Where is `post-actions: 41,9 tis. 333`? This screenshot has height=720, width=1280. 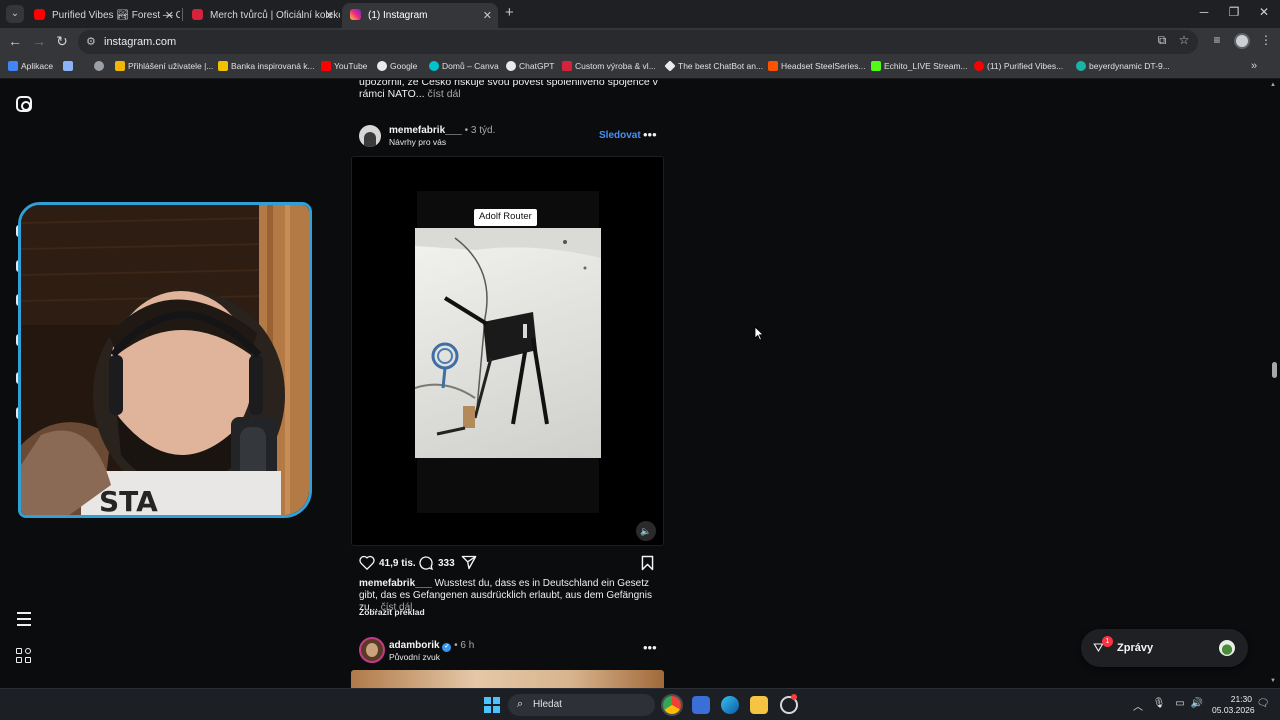 post-actions: 41,9 tis. 333 is located at coordinates (509, 564).